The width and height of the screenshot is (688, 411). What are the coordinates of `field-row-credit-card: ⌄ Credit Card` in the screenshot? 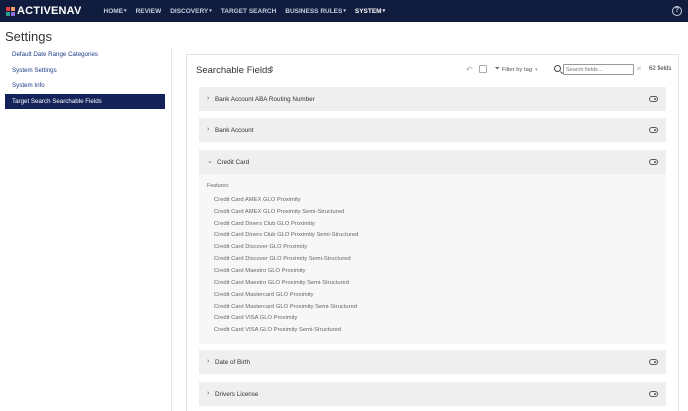 It's located at (432, 162).